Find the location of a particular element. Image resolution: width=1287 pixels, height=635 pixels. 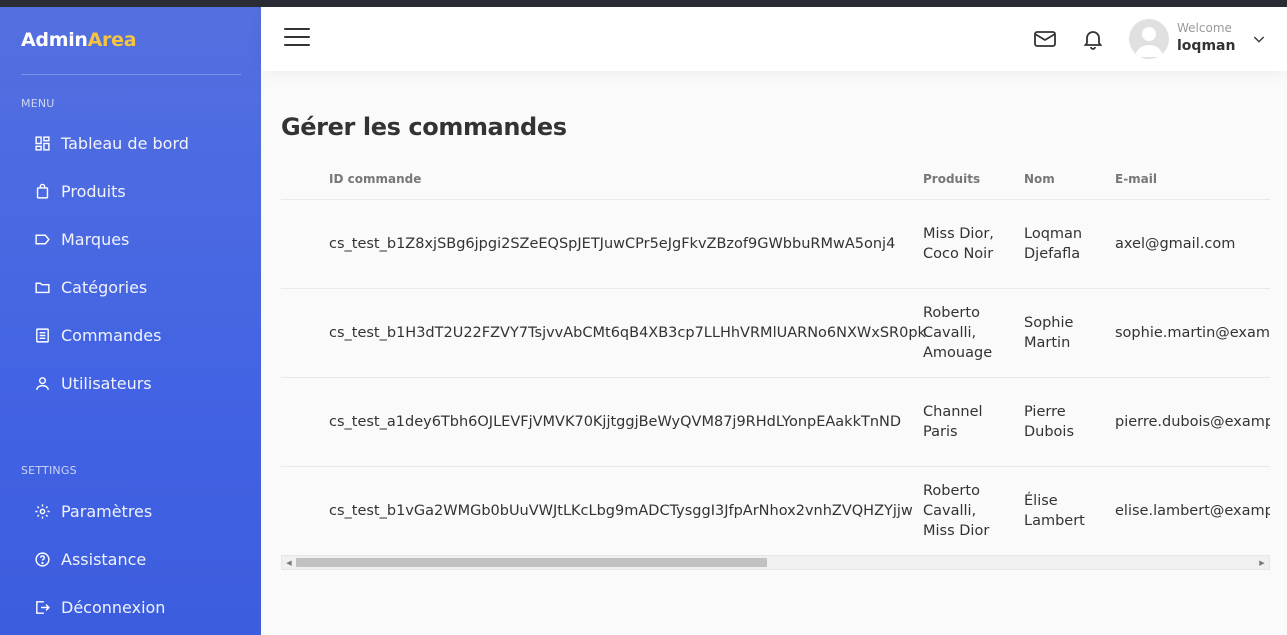

sidebar-item-assistance: Assistance is located at coordinates (139, 559).